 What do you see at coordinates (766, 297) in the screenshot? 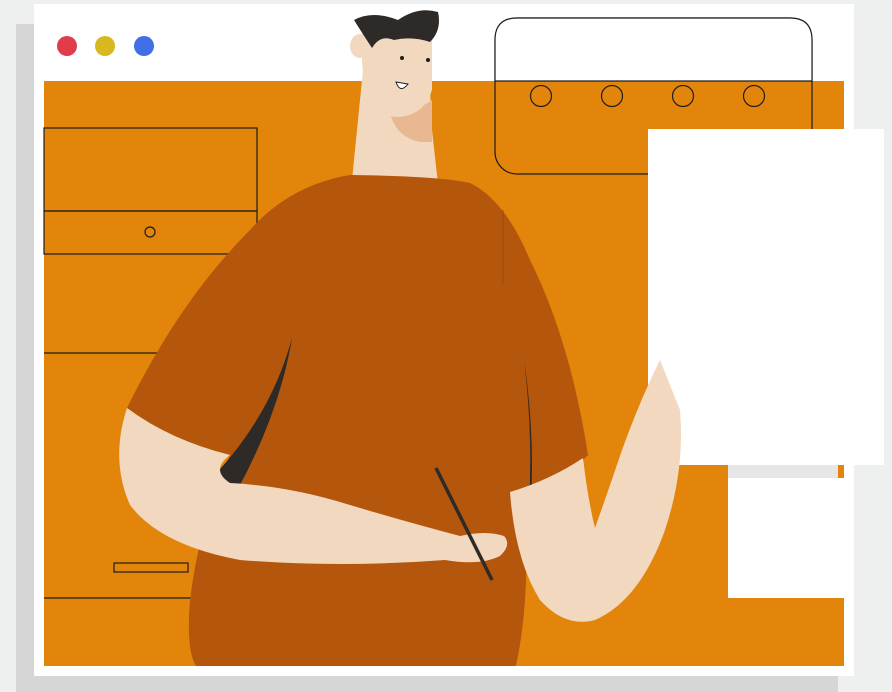
I see `board-upper-panel` at bounding box center [766, 297].